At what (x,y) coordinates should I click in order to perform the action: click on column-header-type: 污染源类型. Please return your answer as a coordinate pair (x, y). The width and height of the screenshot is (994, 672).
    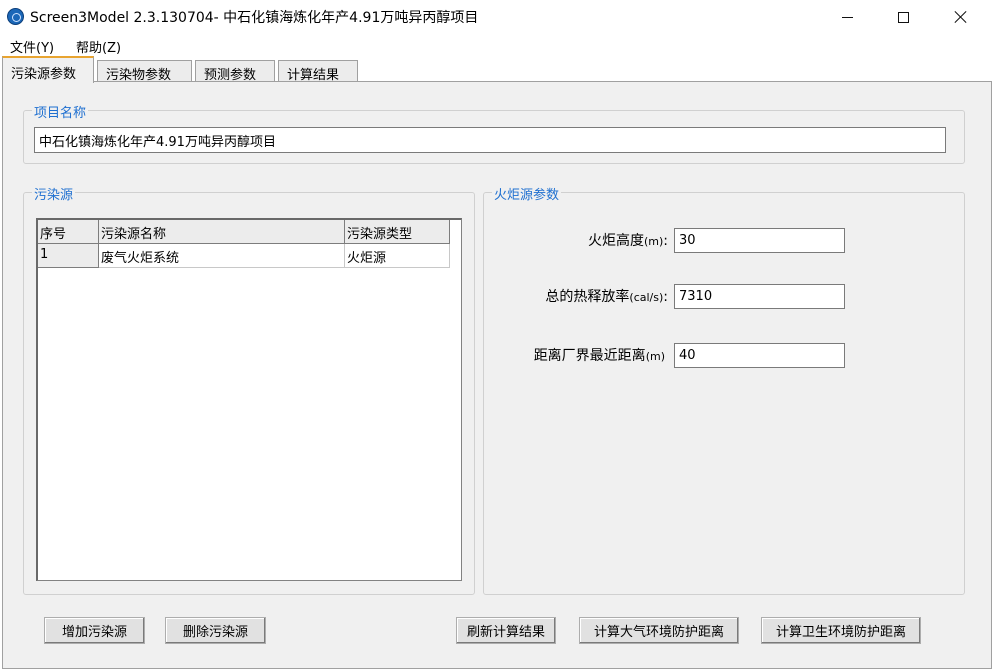
    Looking at the image, I should click on (397, 232).